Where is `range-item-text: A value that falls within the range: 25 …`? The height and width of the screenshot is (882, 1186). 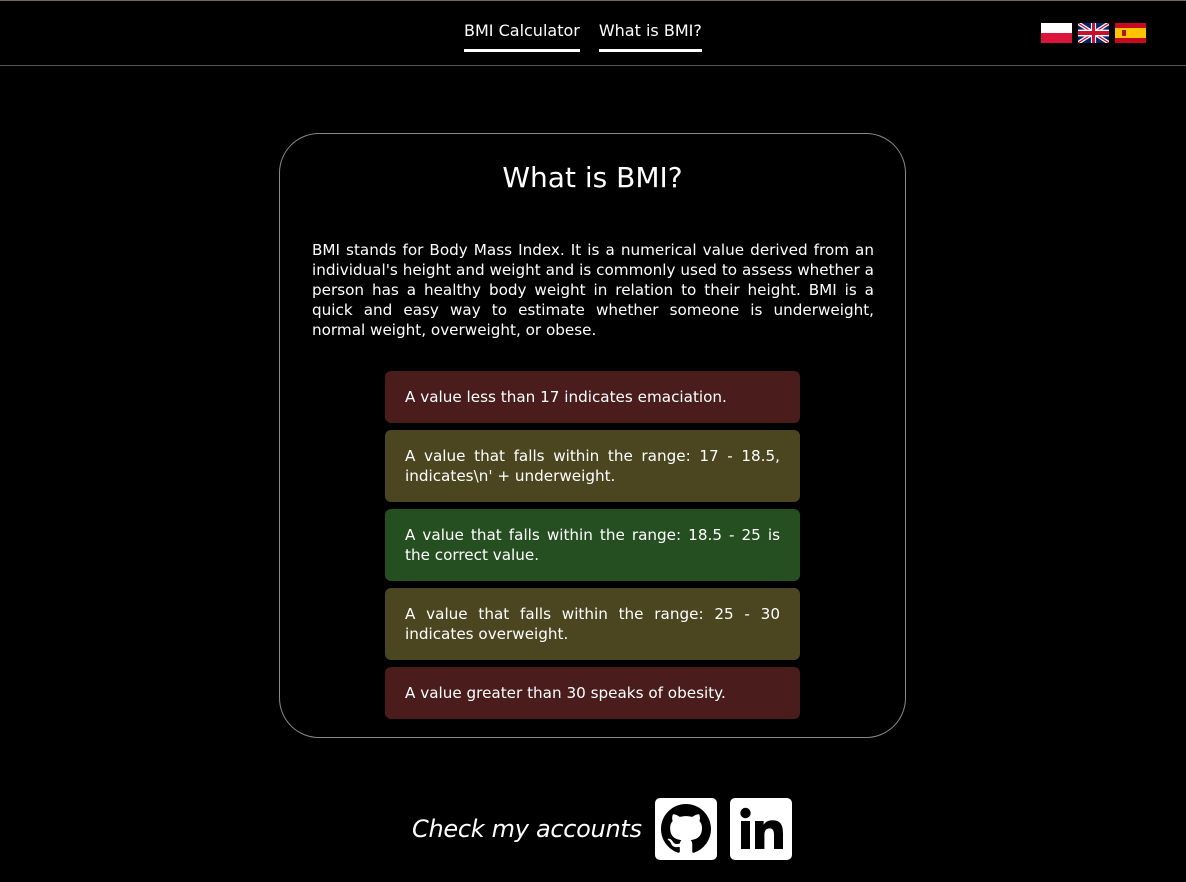 range-item-text: A value that falls within the range: 25 … is located at coordinates (592, 624).